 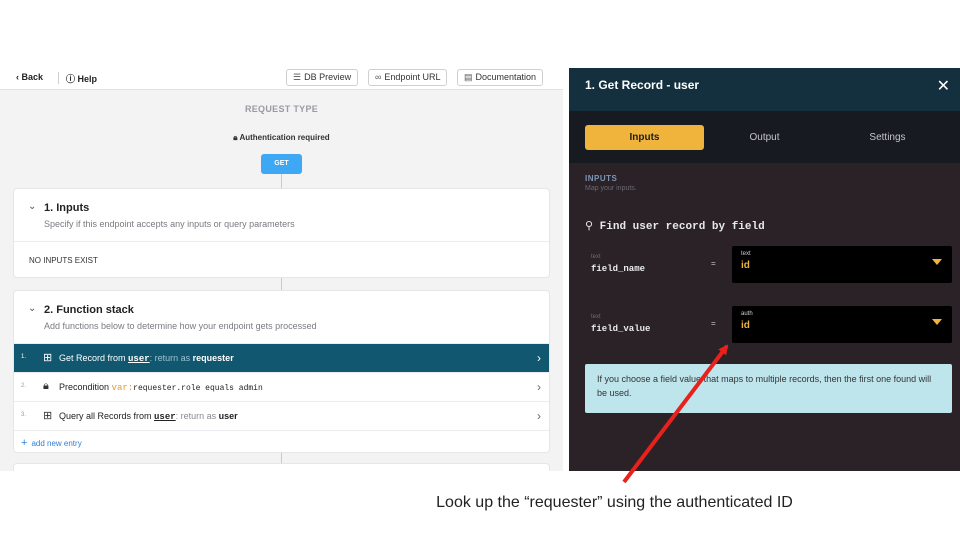 What do you see at coordinates (281, 109) in the screenshot?
I see `request-type-title: REQUEST TYPE` at bounding box center [281, 109].